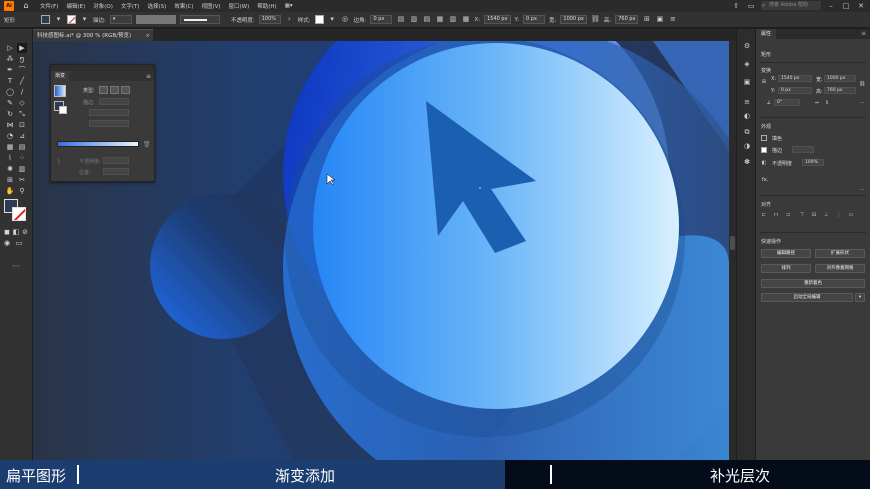  Describe the element at coordinates (49, 6) in the screenshot. I see `menu-file: 文件(F)` at that location.